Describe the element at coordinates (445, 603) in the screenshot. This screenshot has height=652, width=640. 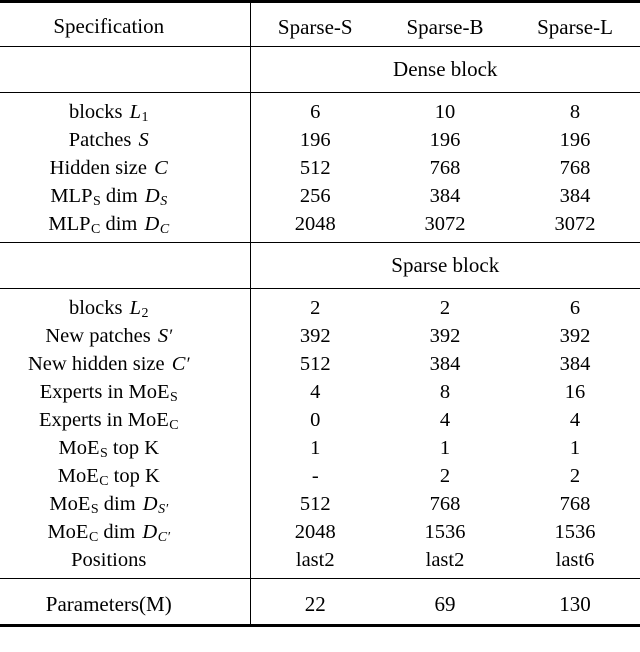
I see `cell-value: 69` at that location.